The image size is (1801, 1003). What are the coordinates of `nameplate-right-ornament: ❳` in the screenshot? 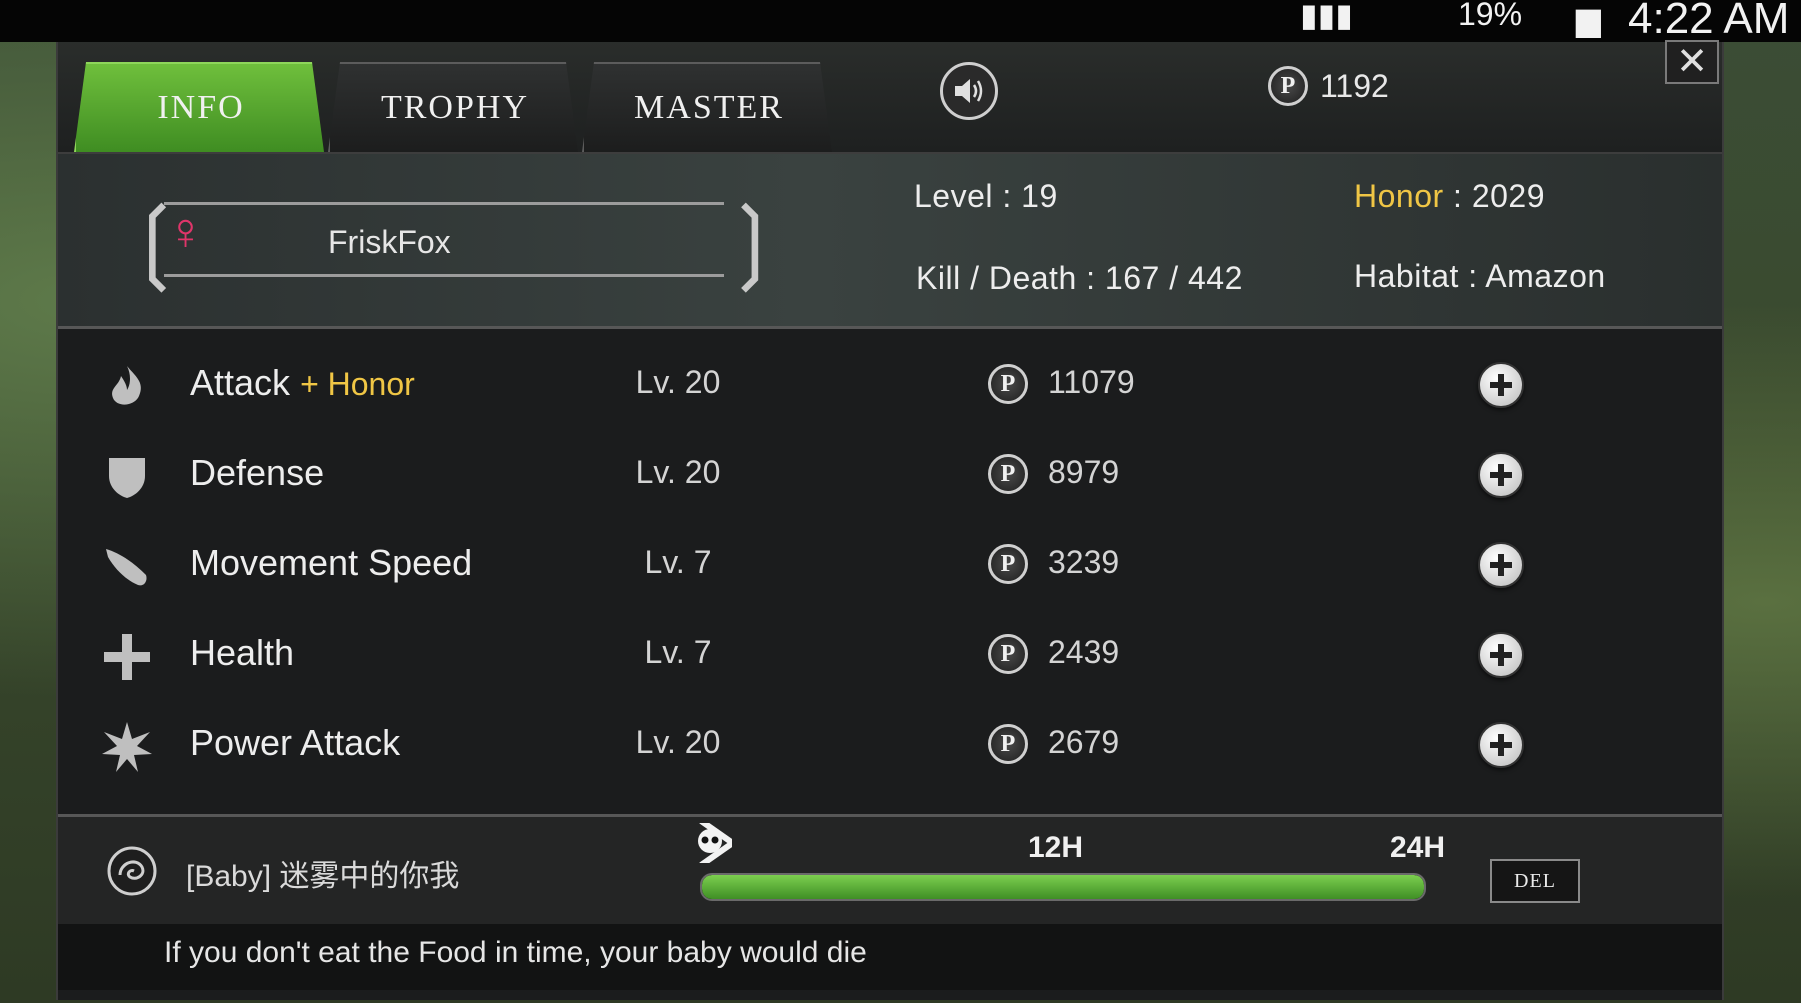 It's located at (752, 240).